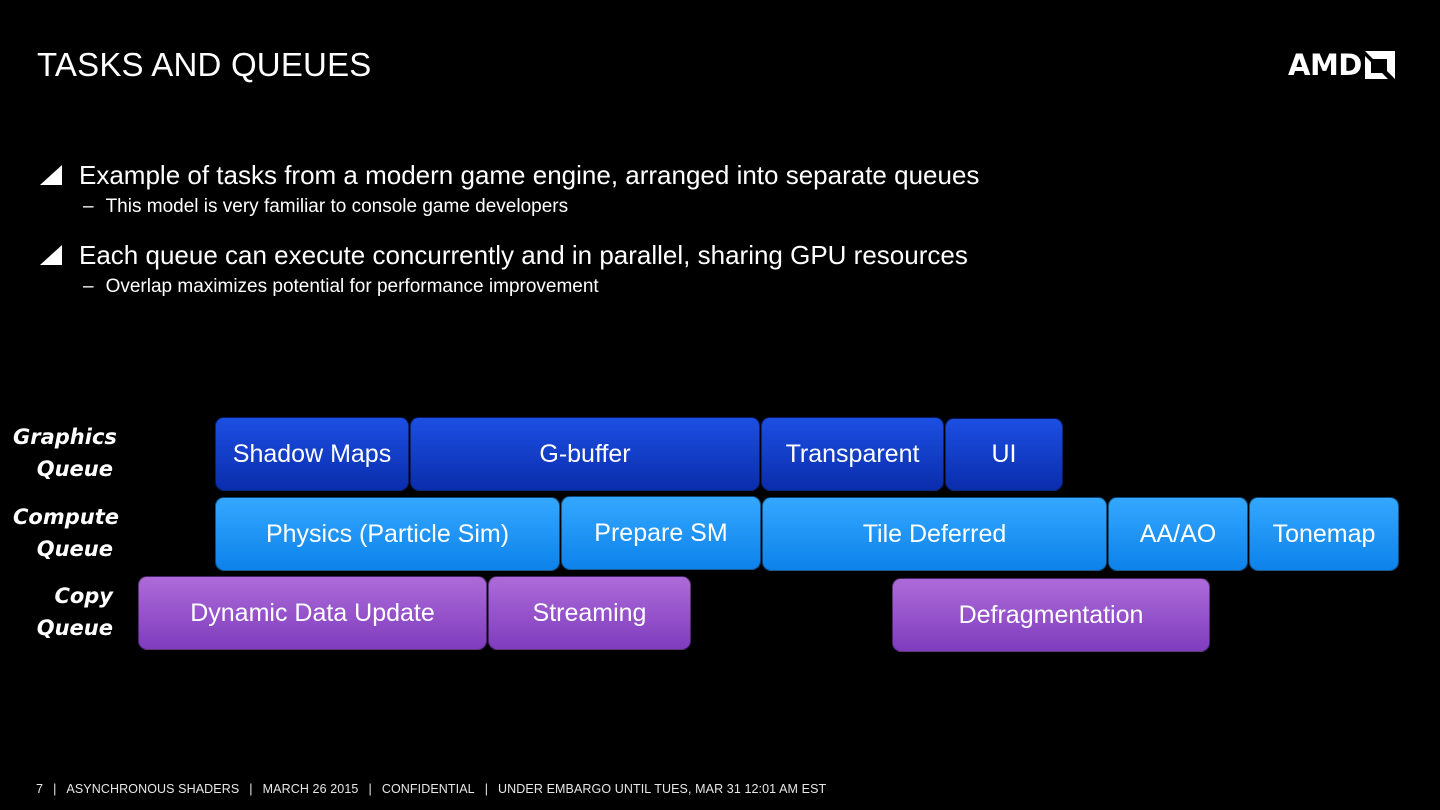 The width and height of the screenshot is (1440, 810). Describe the element at coordinates (1178, 534) in the screenshot. I see `task-aa-ao: AA/AO` at that location.